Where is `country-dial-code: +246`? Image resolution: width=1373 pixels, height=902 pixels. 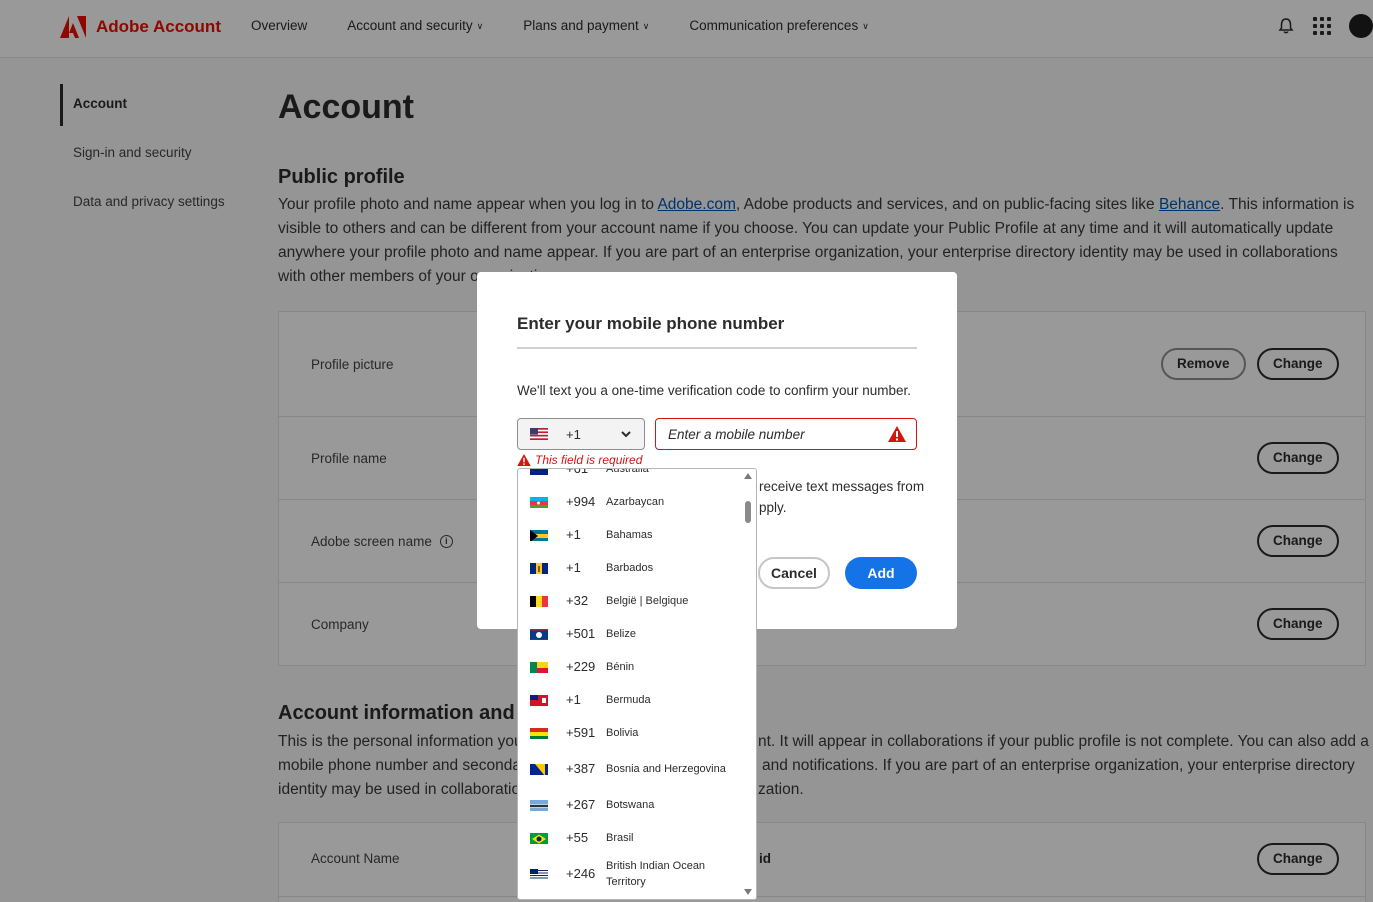 country-dial-code: +246 is located at coordinates (581, 873).